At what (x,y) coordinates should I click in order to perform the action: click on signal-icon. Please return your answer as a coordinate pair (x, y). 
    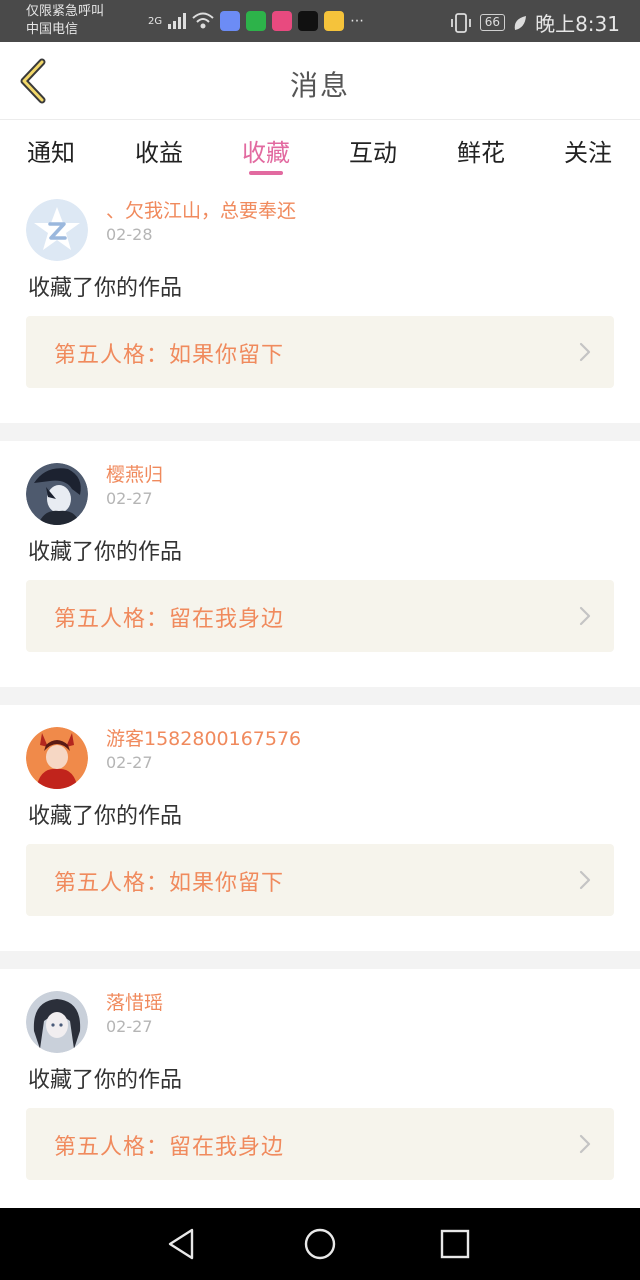
    Looking at the image, I should click on (177, 21).